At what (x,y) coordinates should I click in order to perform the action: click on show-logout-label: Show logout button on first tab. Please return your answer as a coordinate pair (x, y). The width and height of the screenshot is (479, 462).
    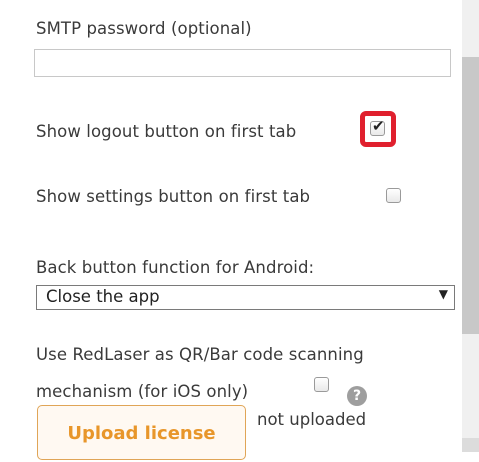
    Looking at the image, I should click on (166, 131).